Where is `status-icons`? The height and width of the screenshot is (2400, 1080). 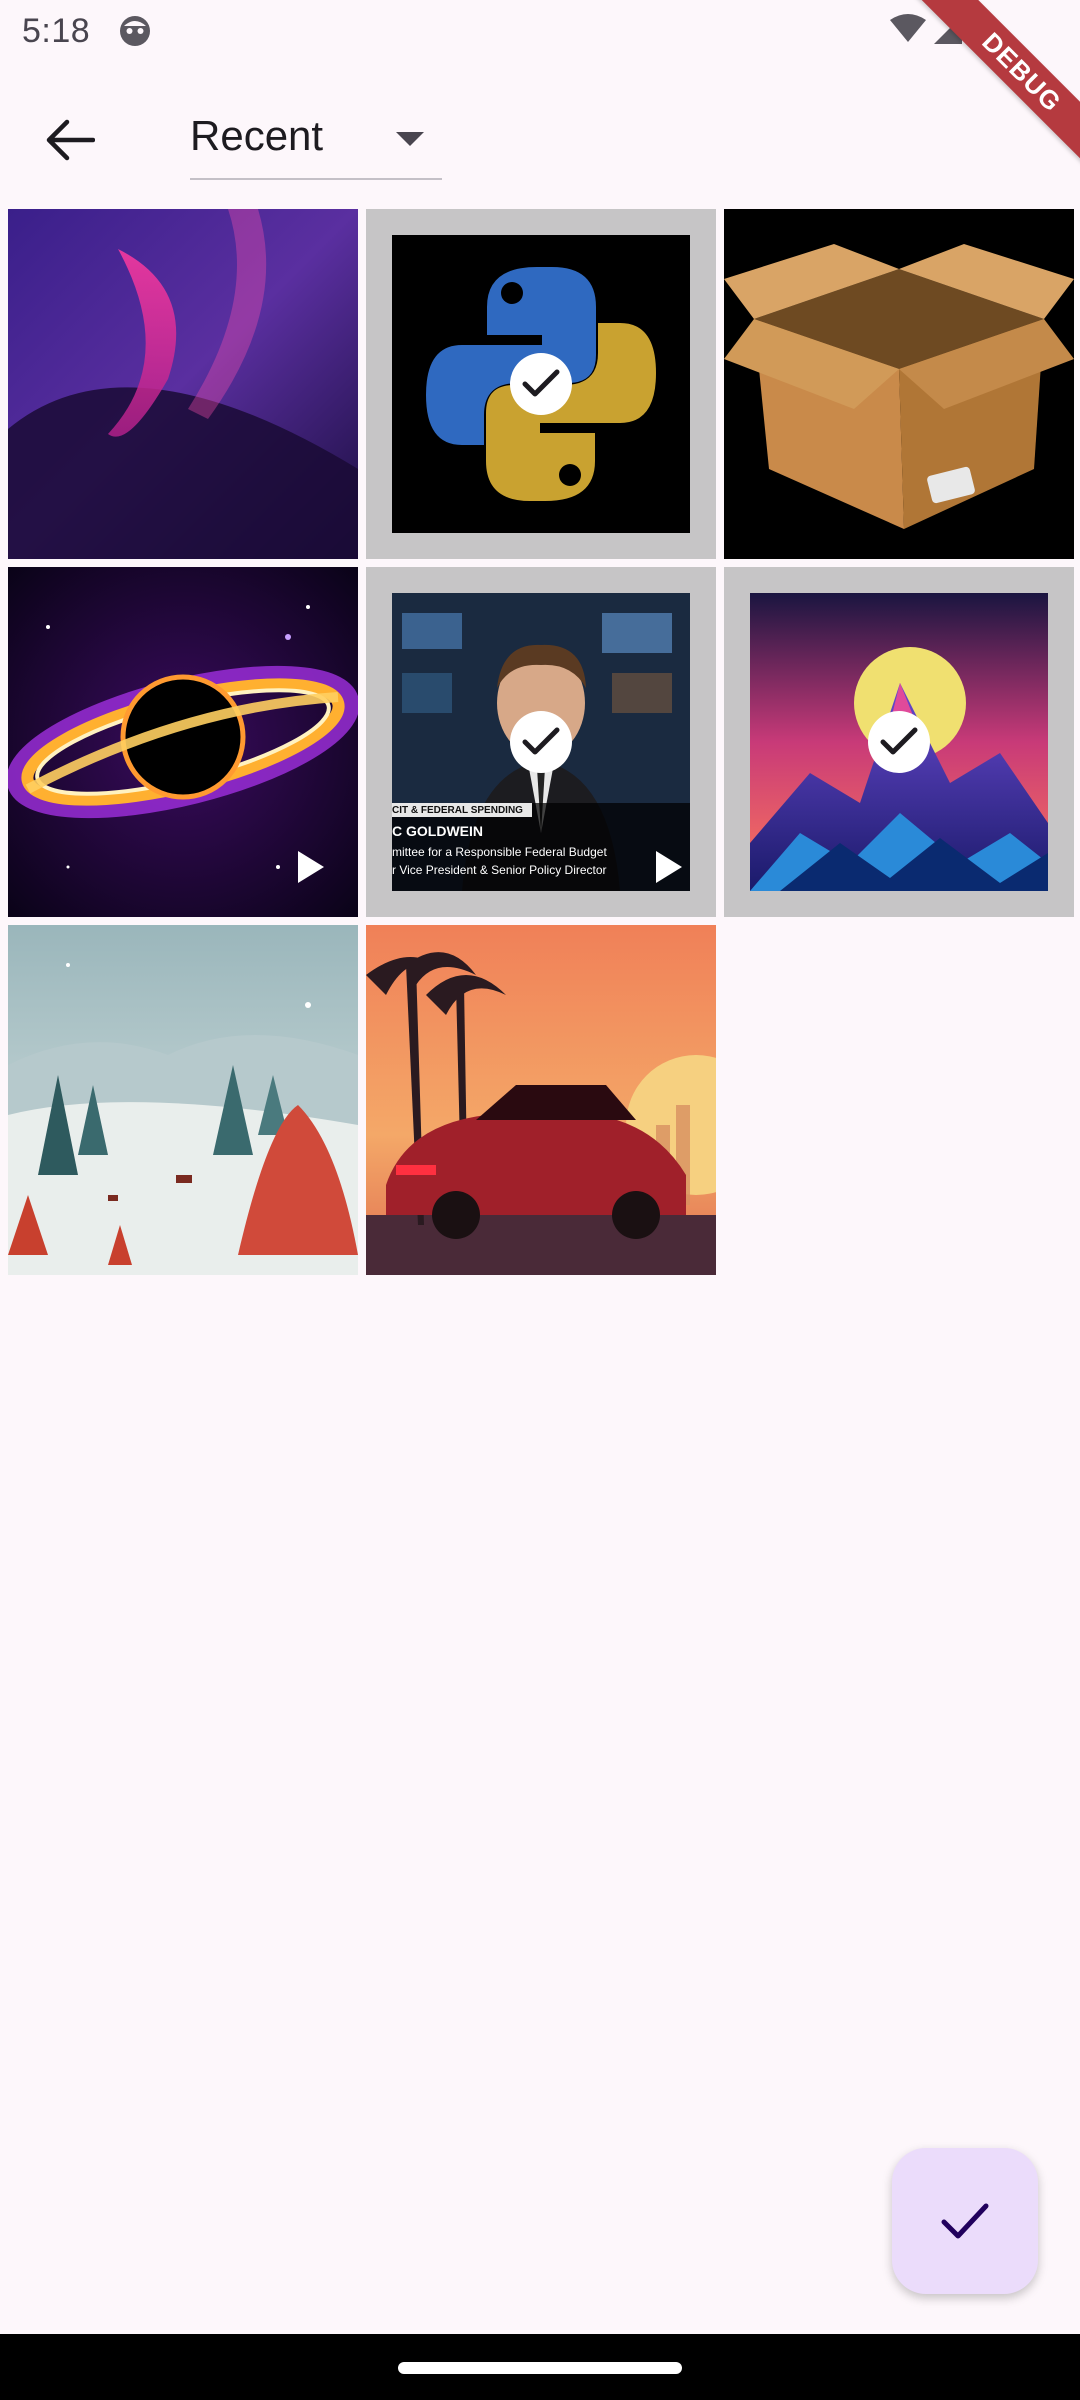 status-icons is located at coordinates (939, 29).